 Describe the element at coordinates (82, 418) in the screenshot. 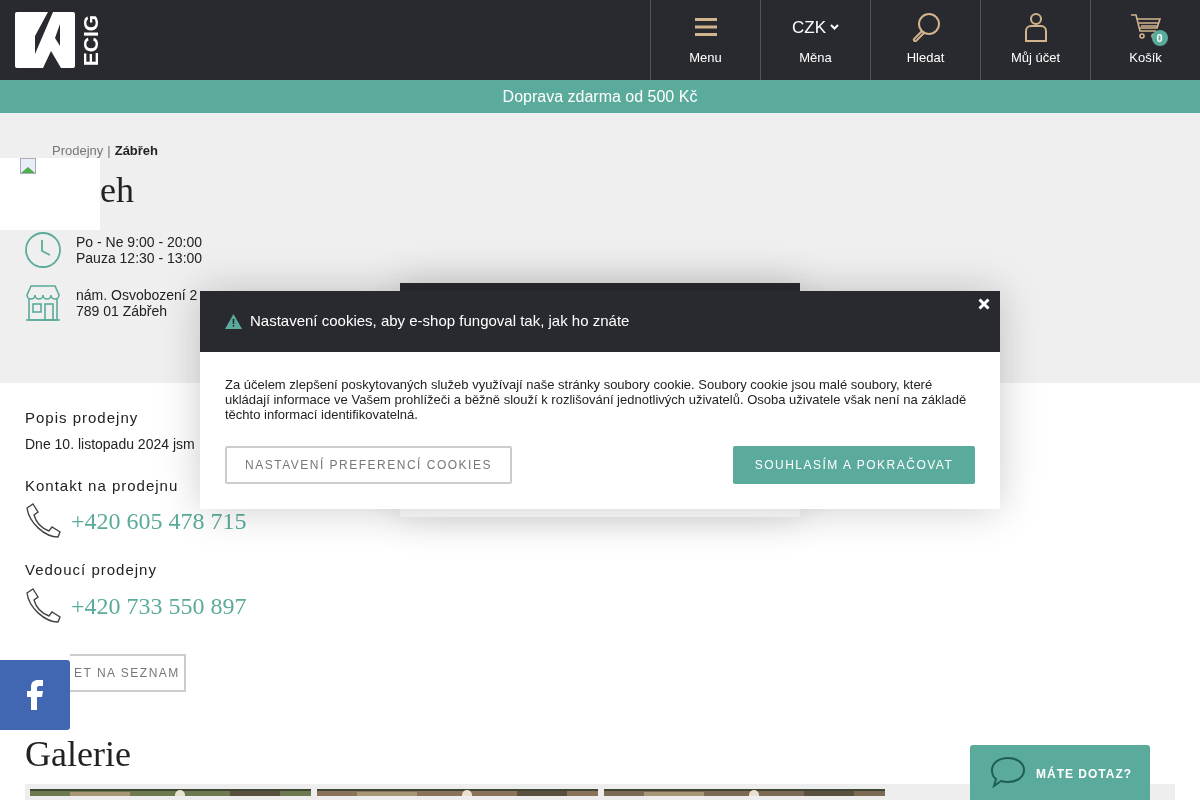

I see `section-title: Popis prodejny` at that location.